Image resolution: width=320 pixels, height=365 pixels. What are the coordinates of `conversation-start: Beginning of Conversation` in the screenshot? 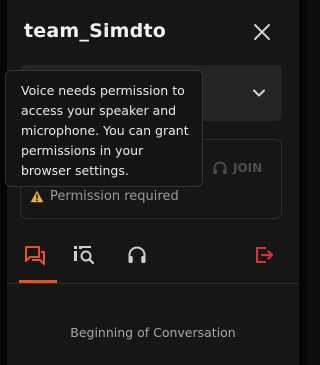 It's located at (153, 332).